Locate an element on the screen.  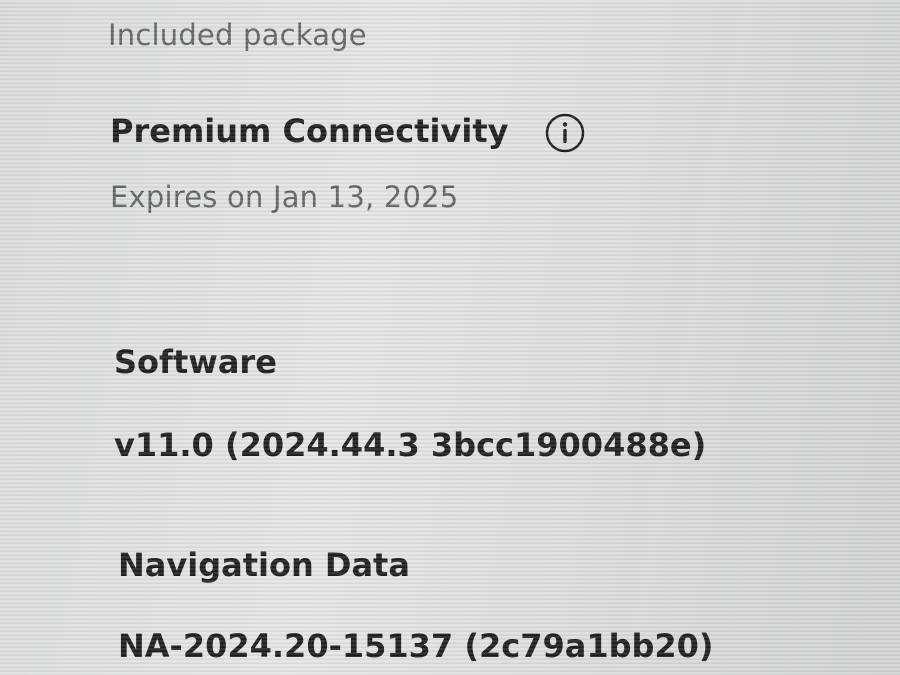
software-heading: Software is located at coordinates (195, 362).